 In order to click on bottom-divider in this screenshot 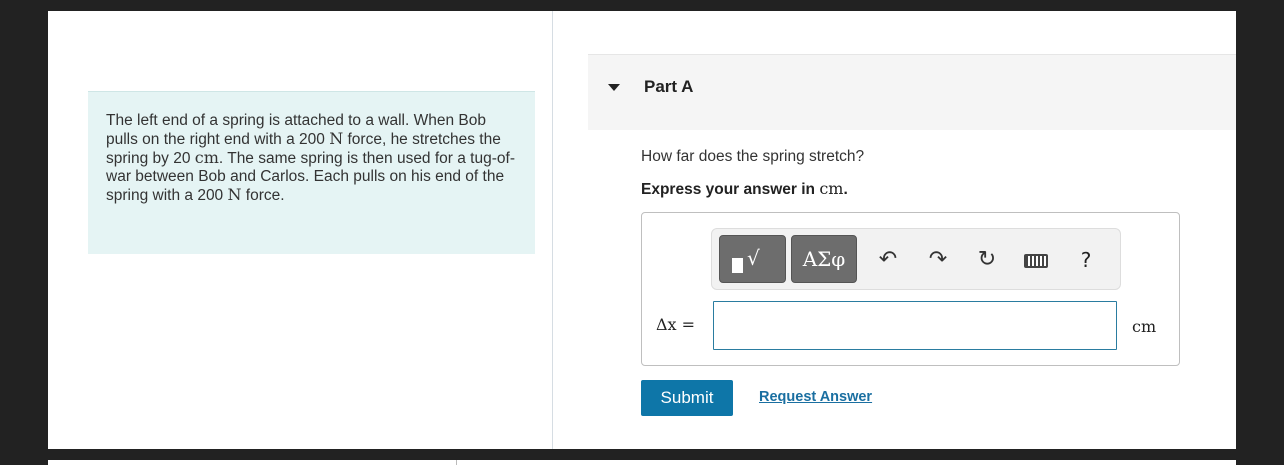, I will do `click(456, 462)`.